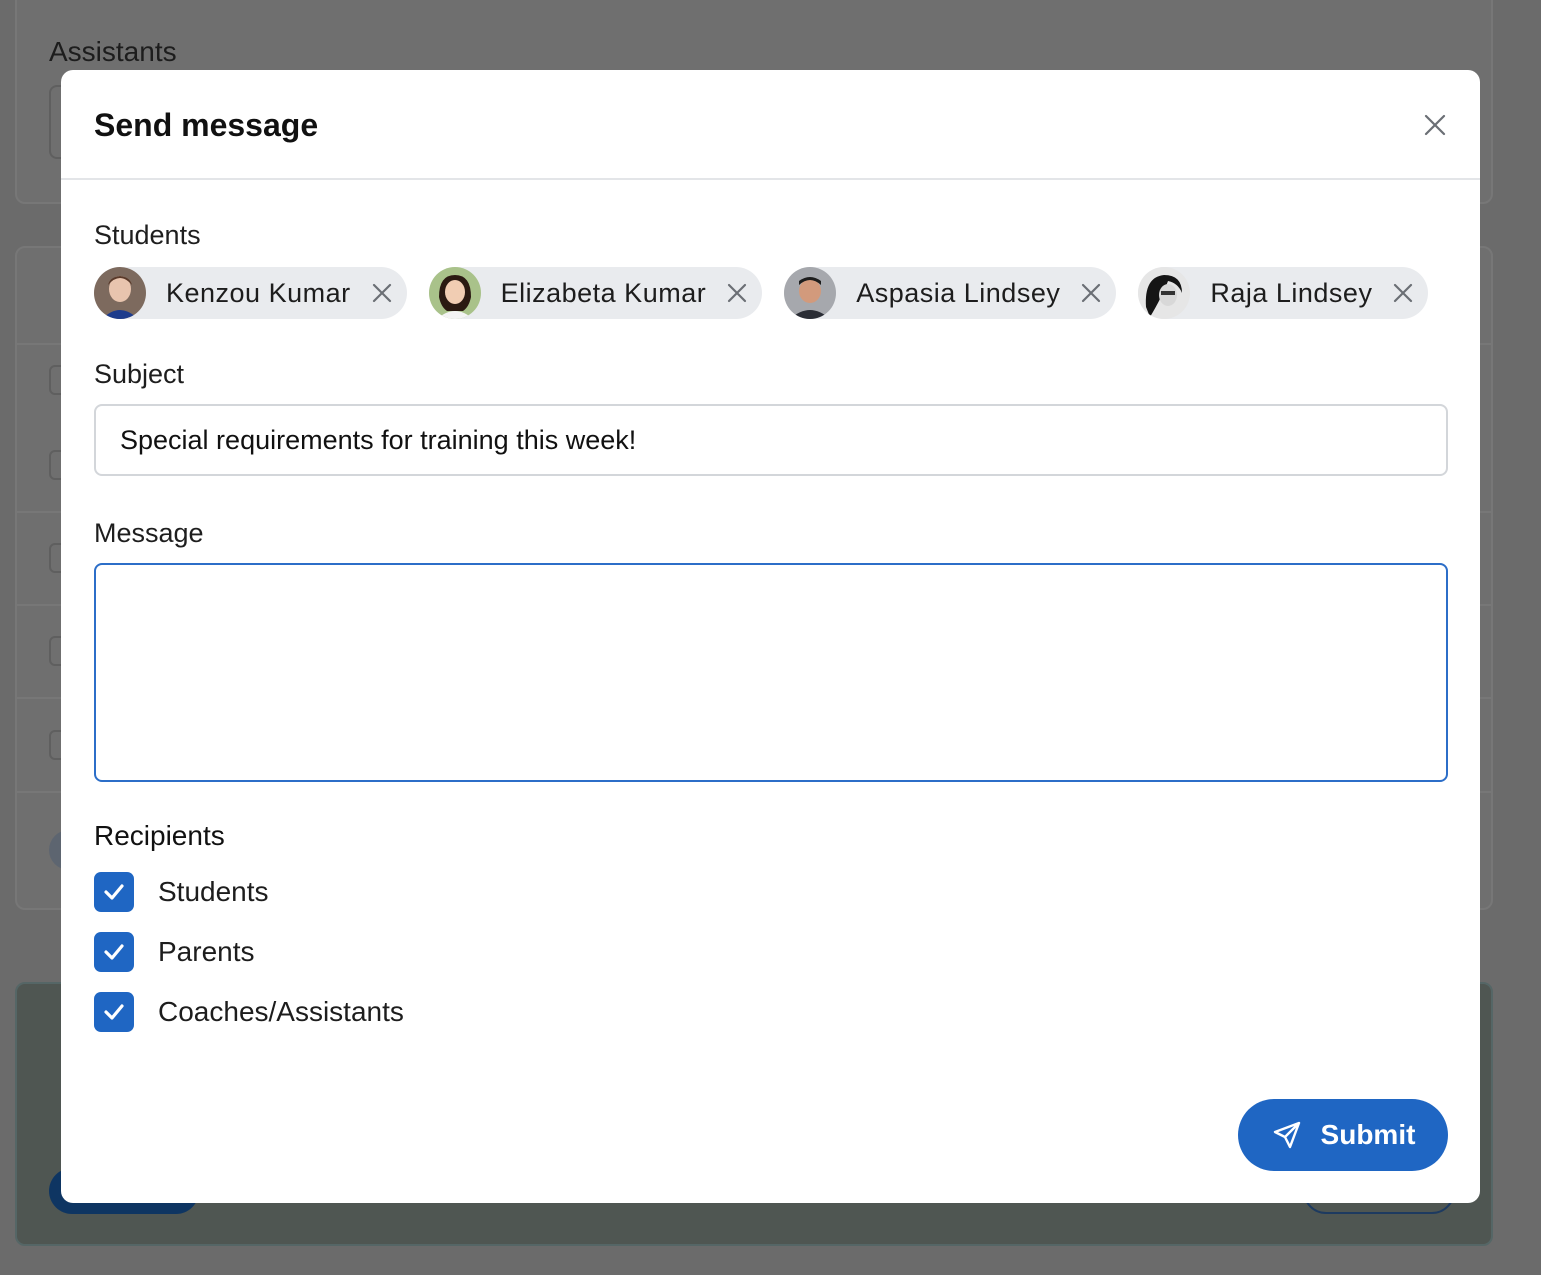 The image size is (1541, 1275). Describe the element at coordinates (770, 952) in the screenshot. I see `recipient-parents-option: Parents` at that location.